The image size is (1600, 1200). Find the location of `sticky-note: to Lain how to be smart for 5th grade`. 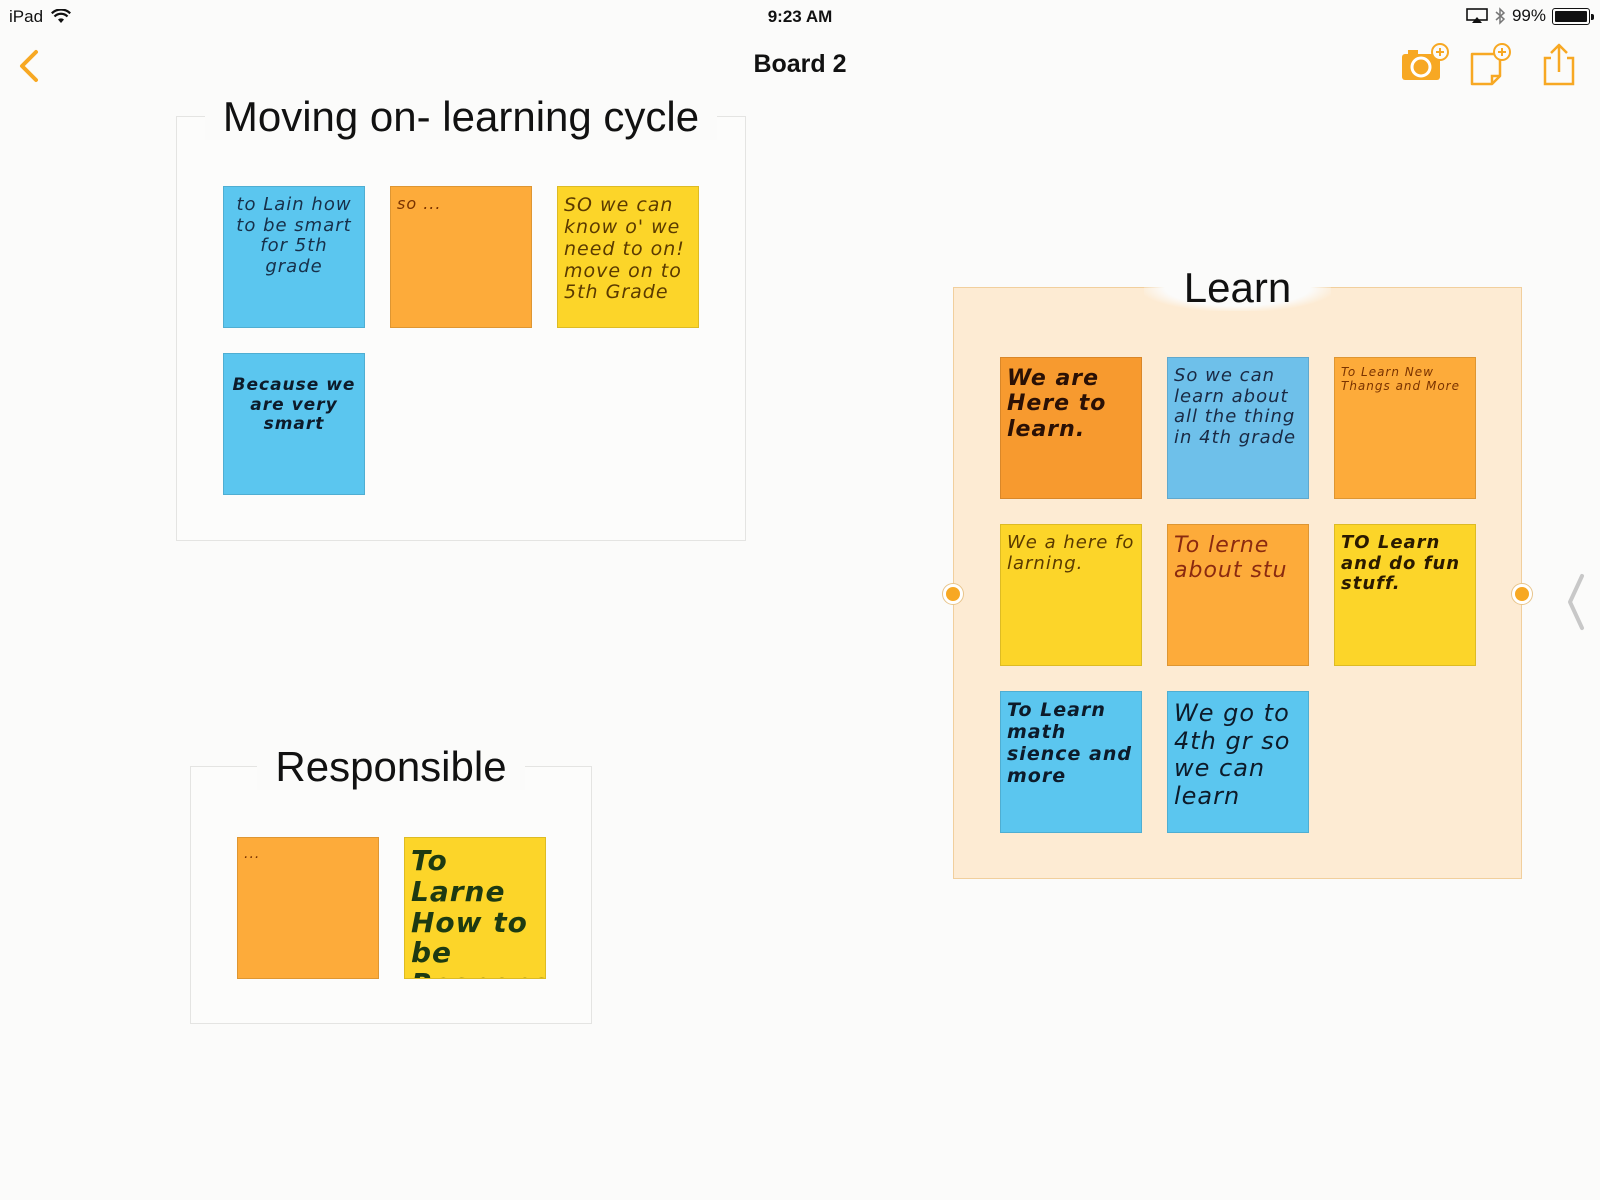

sticky-note: to Lain how to be smart for 5th grade is located at coordinates (294, 257).